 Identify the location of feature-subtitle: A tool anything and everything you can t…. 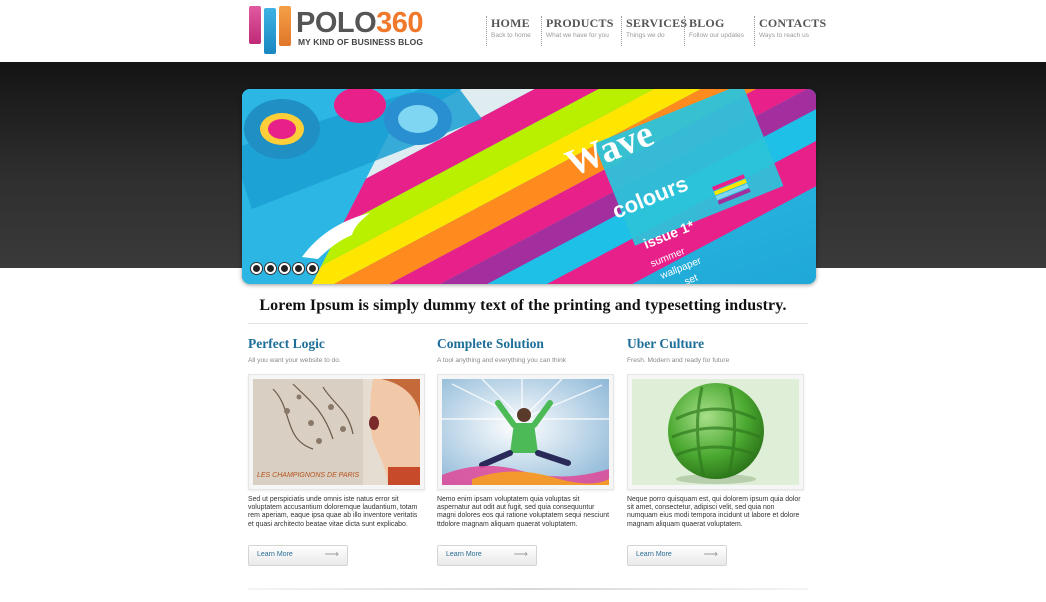
(502, 360).